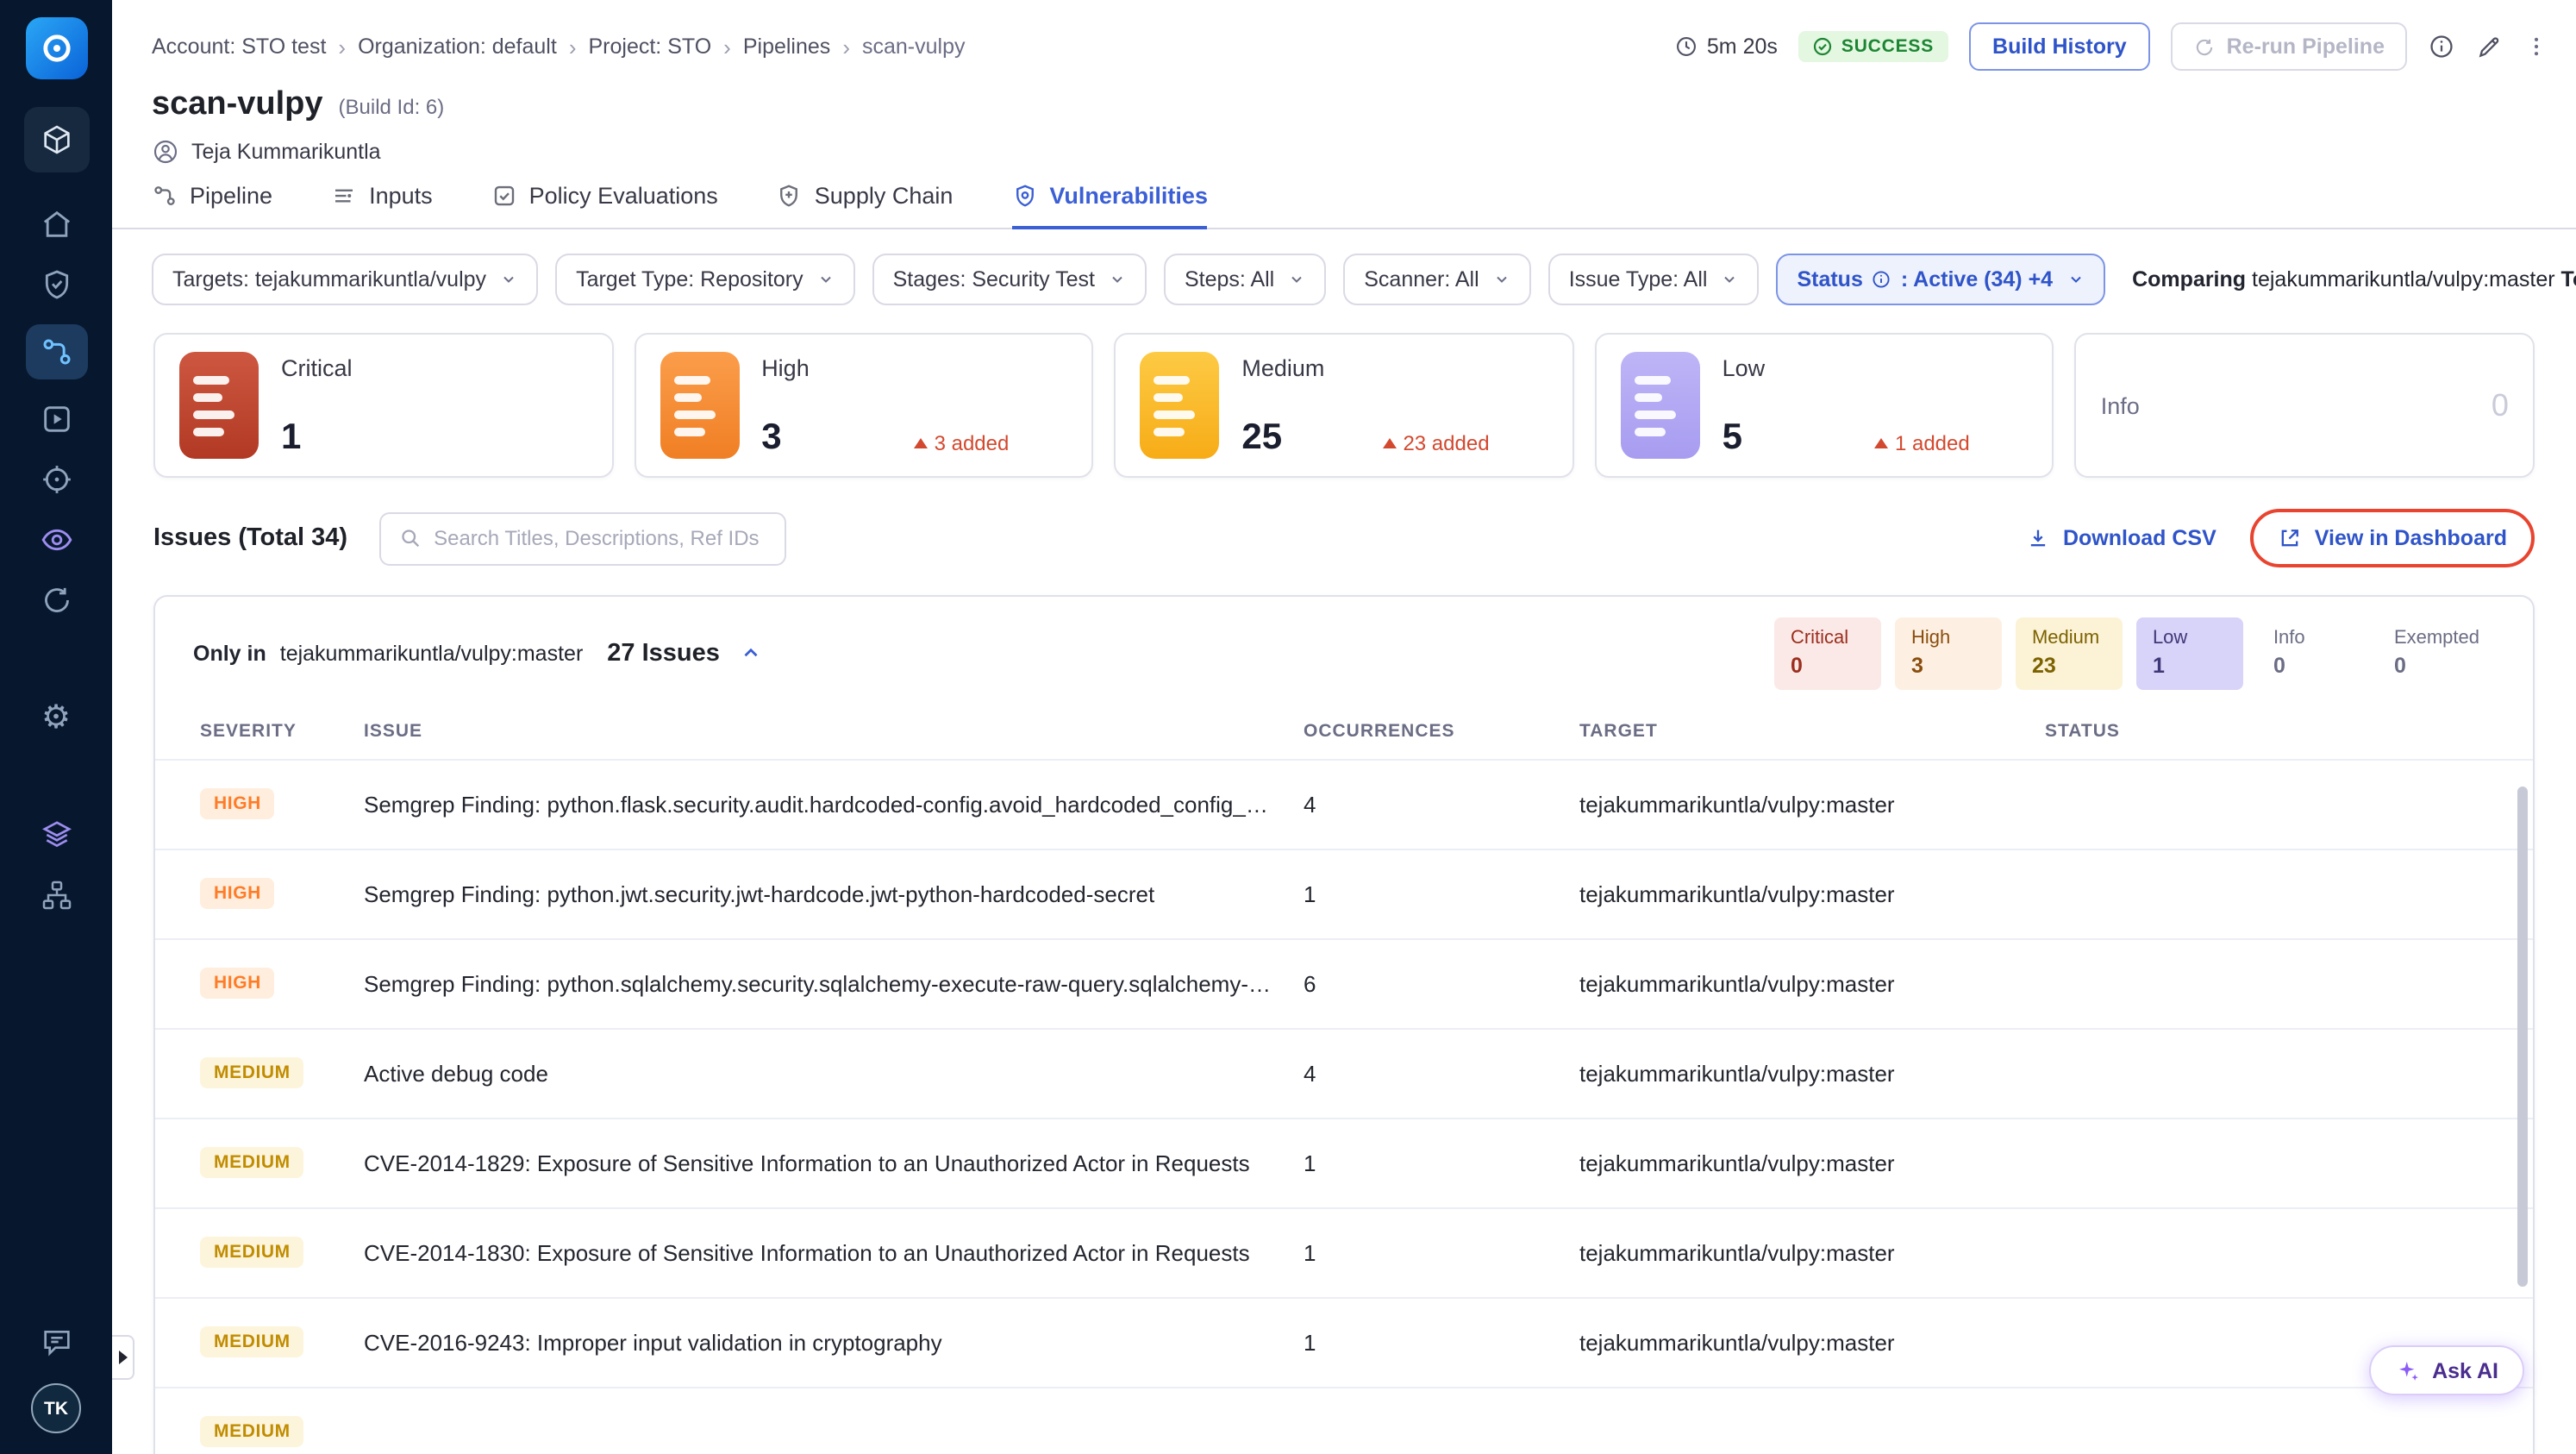 The image size is (2576, 1454). Describe the element at coordinates (56, 224) in the screenshot. I see `home-icon` at that location.